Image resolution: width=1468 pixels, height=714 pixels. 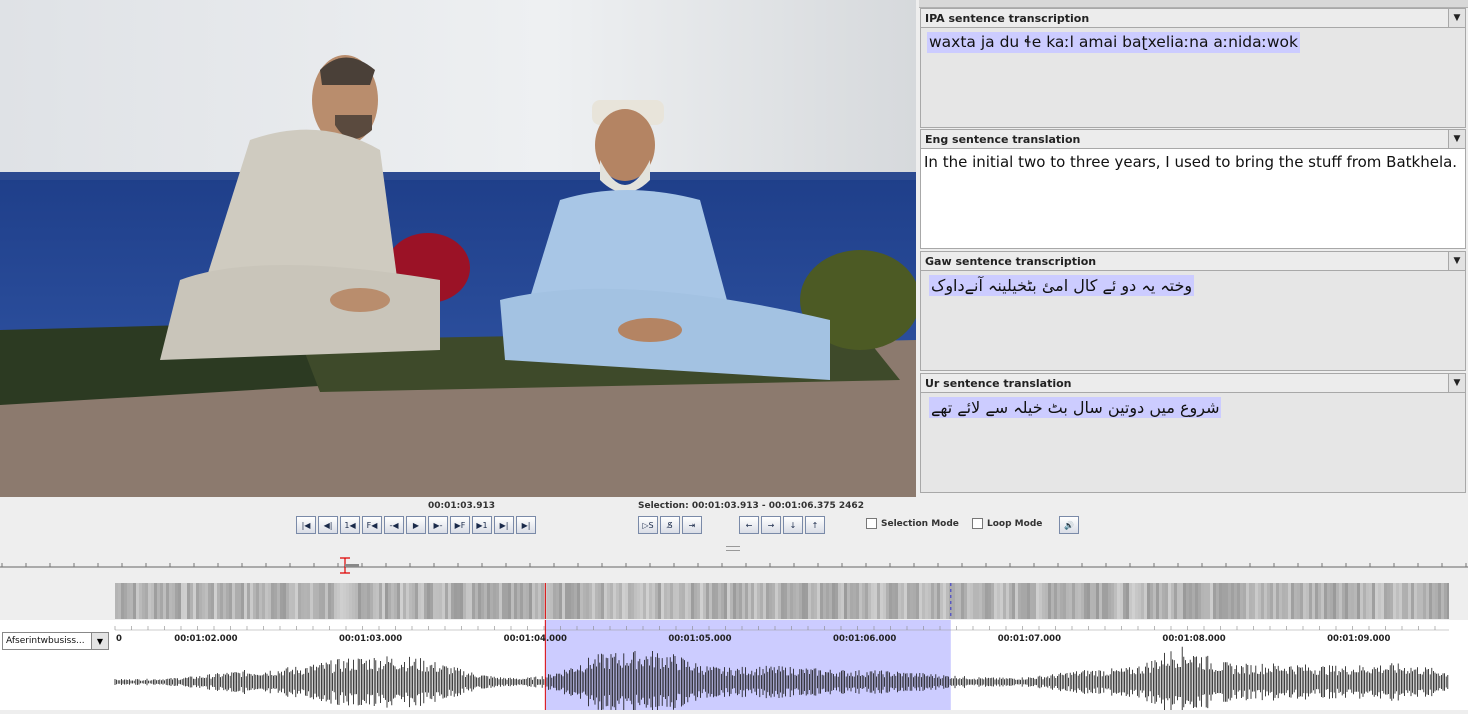 What do you see at coordinates (1075, 407) in the screenshot?
I see `tier-text-ur: شروع میں دوتین سال بٹ خیلہ سے لائے تھے` at bounding box center [1075, 407].